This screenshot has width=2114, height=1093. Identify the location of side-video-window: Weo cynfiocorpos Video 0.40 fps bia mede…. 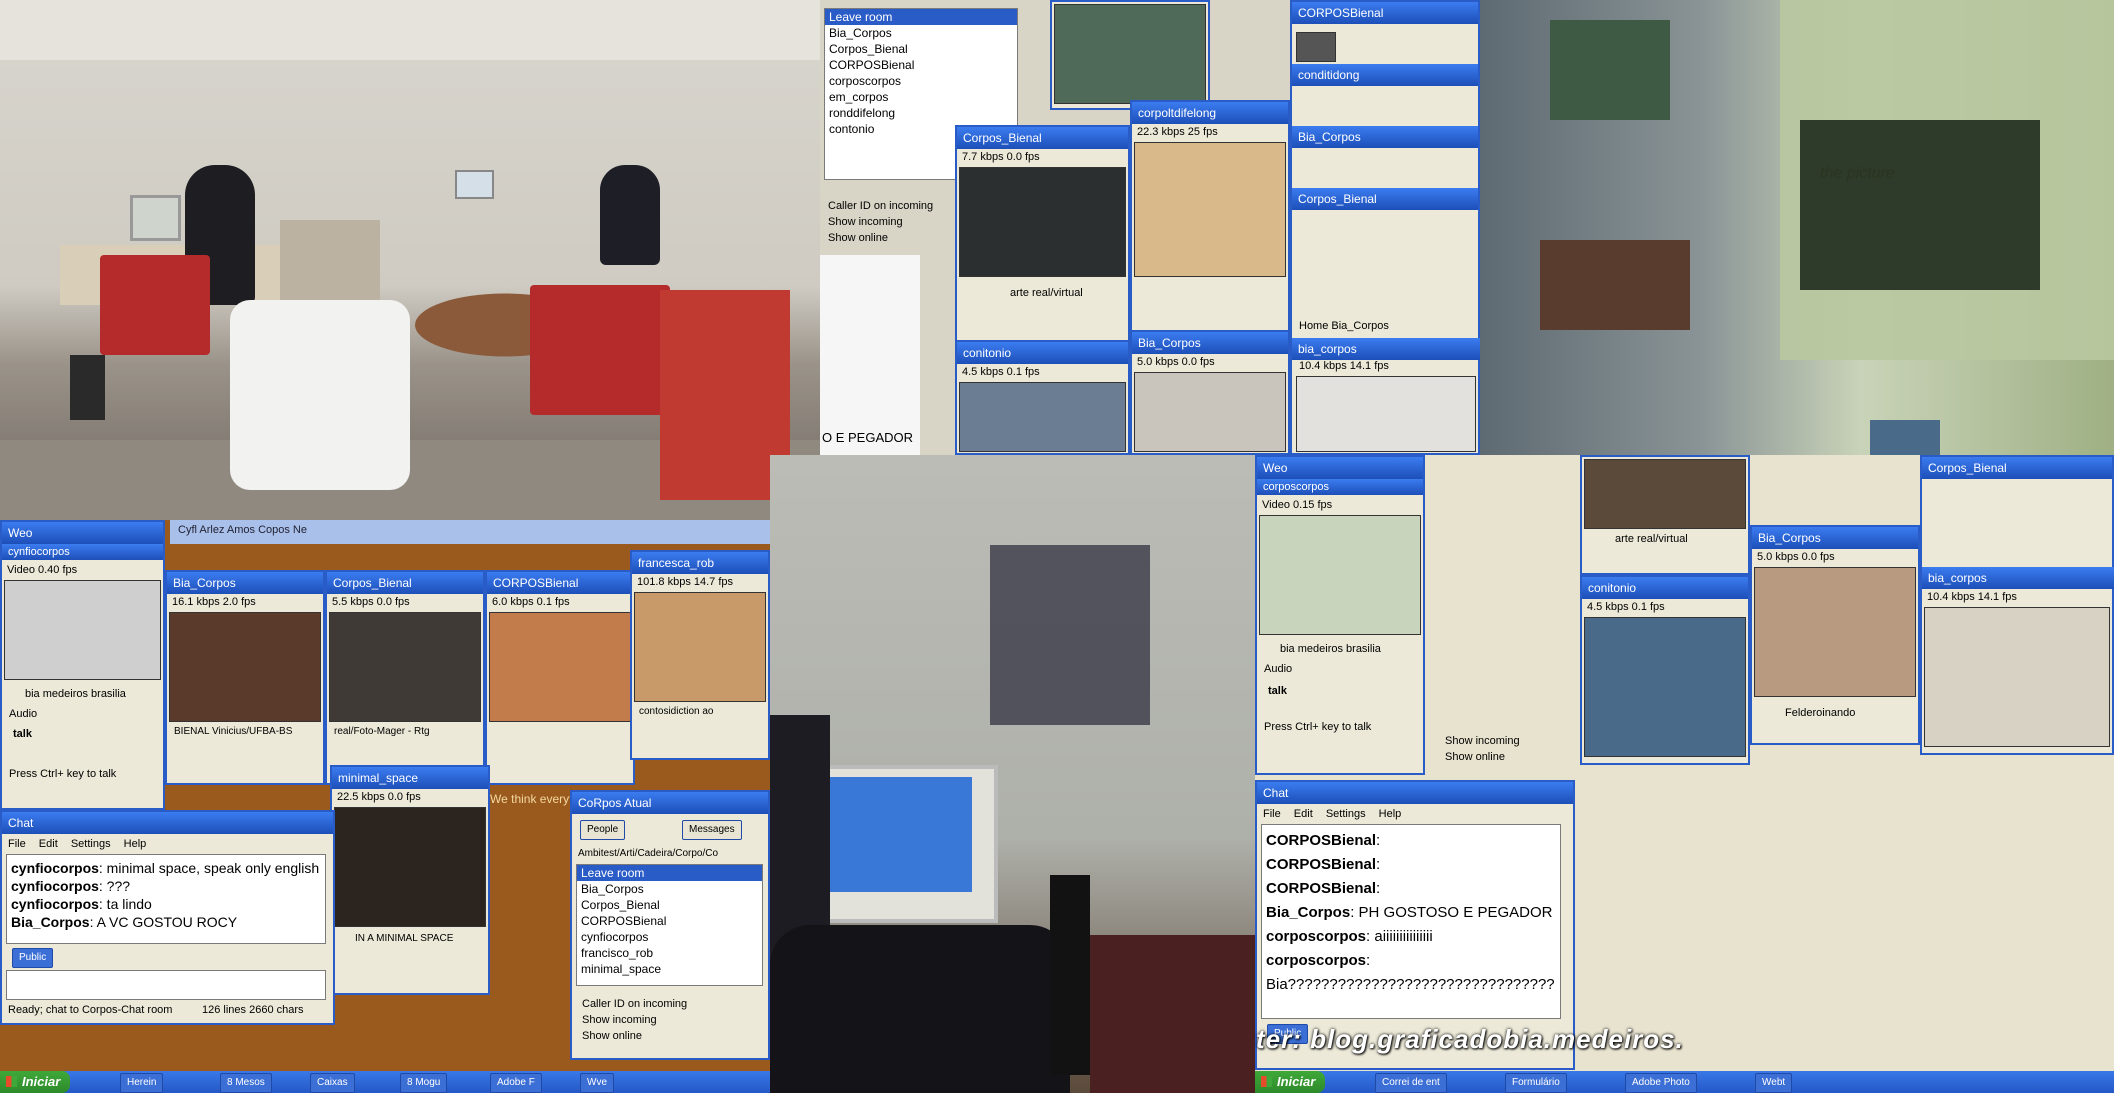
(82, 665).